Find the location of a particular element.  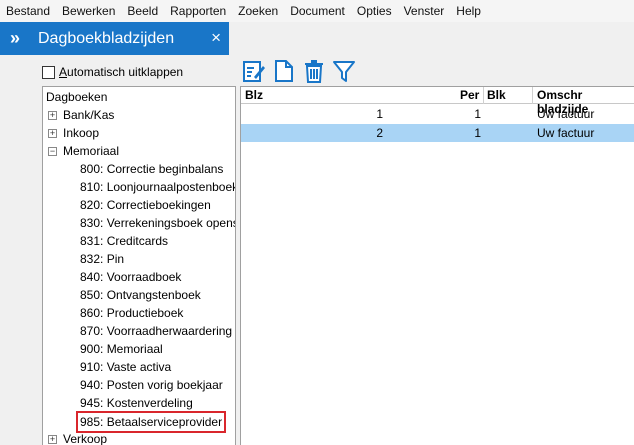

tree-group-verkoop: Verkoop is located at coordinates (85, 437).